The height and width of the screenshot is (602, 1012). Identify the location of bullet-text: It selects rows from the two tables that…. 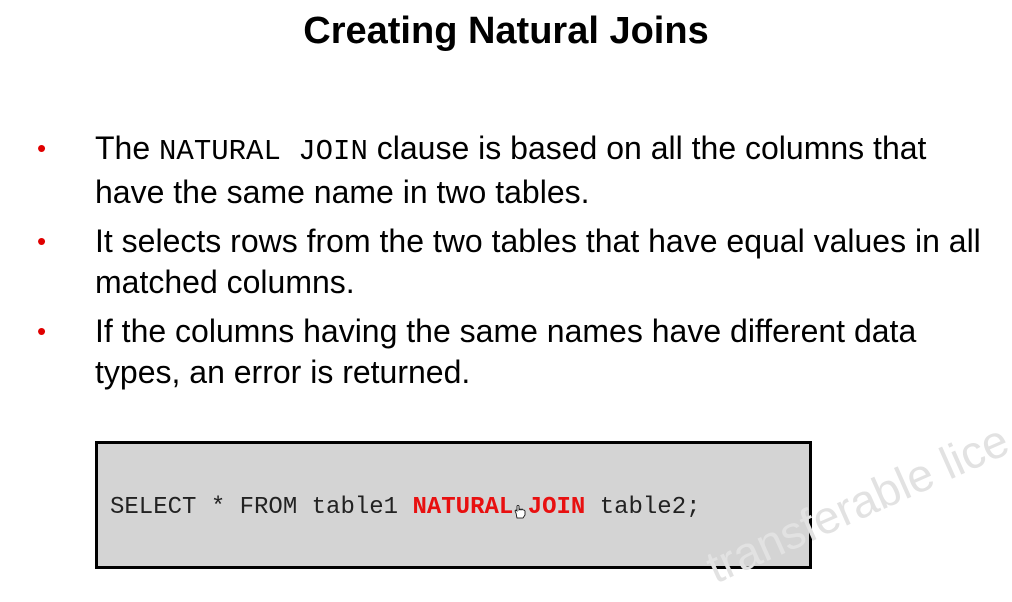
(538, 261).